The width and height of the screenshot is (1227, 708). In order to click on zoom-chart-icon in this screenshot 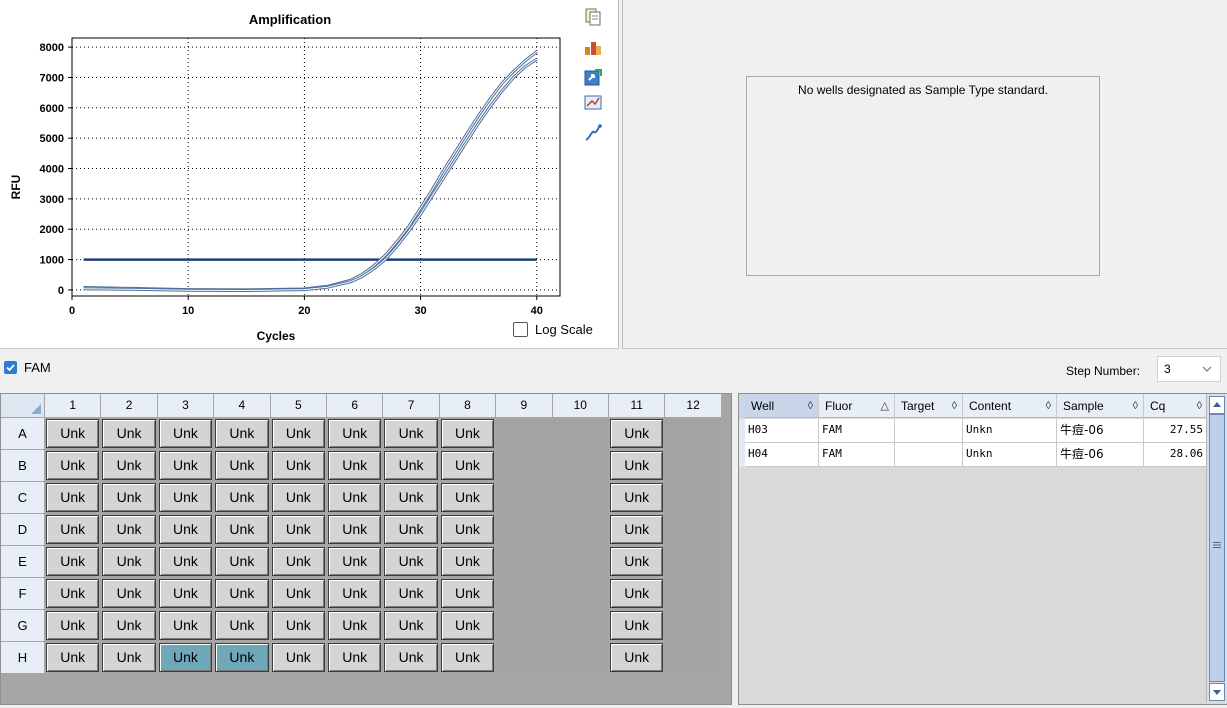, I will do `click(593, 103)`.